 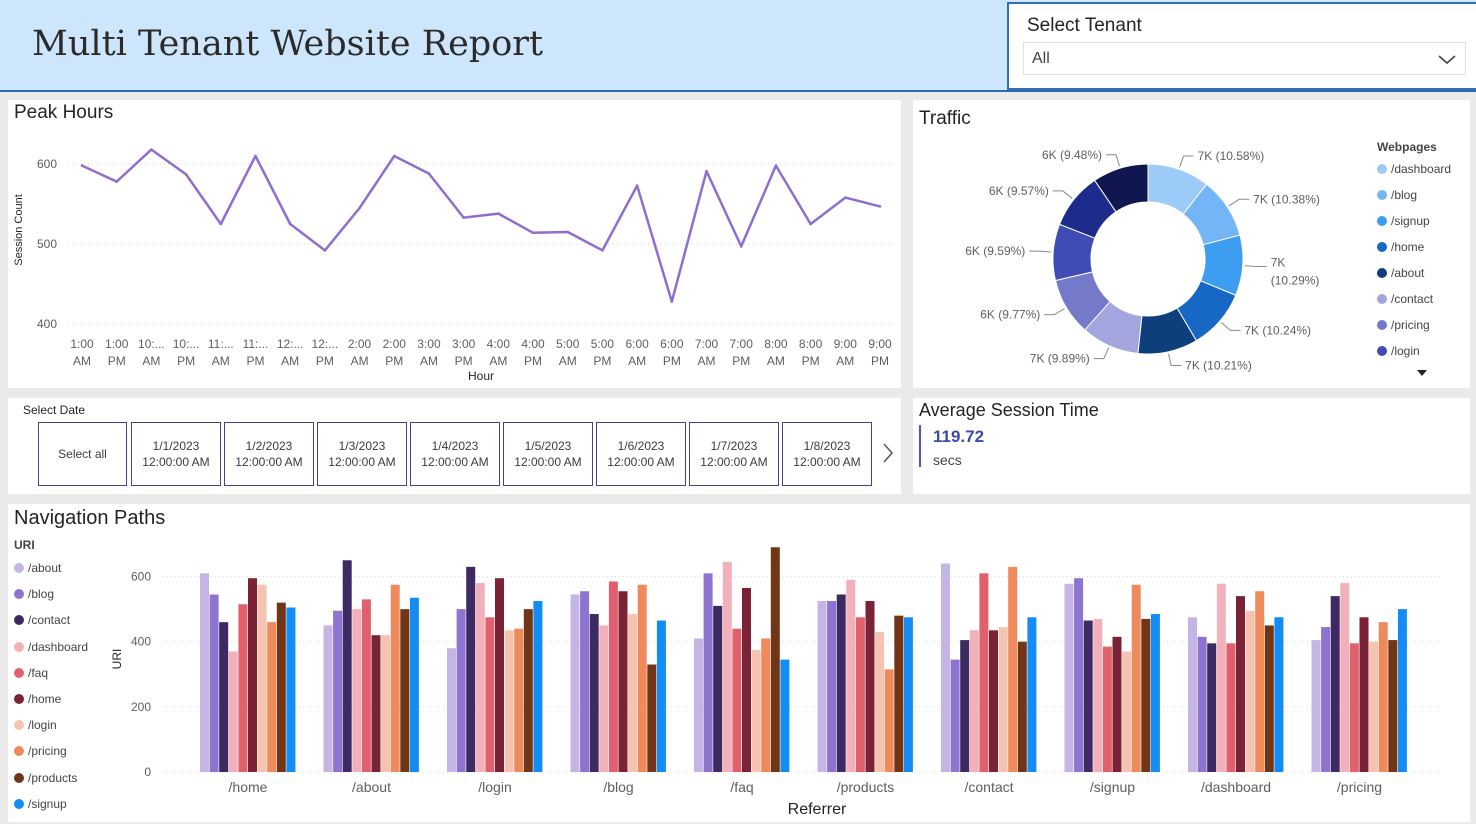 What do you see at coordinates (464, 352) in the screenshot?
I see `x-tick-label: 3:00 PM` at bounding box center [464, 352].